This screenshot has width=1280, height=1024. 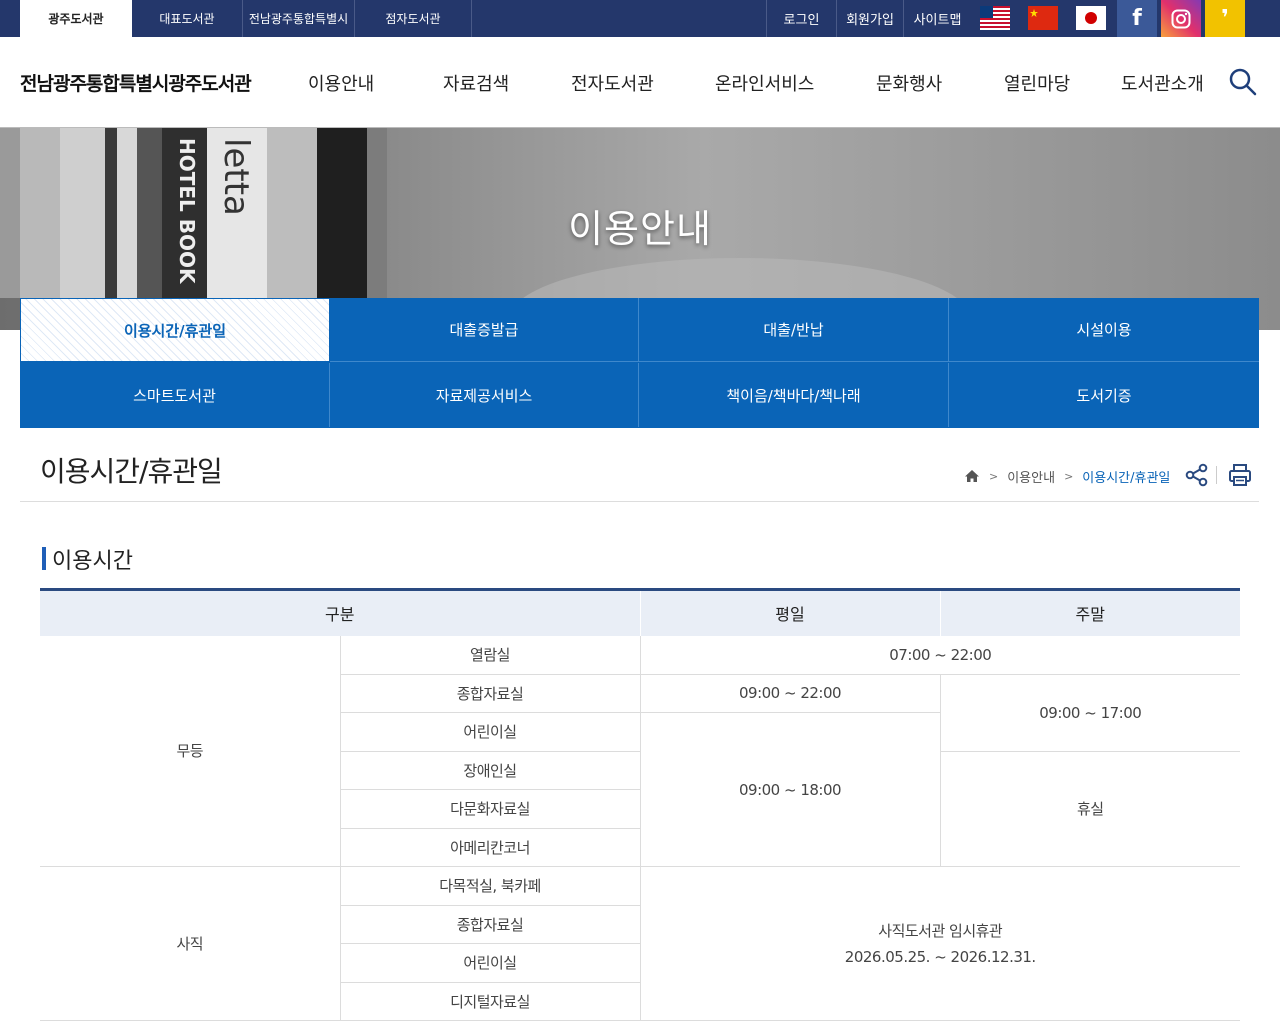 What do you see at coordinates (476, 83) in the screenshot?
I see `nav-search-materials: 자료검색` at bounding box center [476, 83].